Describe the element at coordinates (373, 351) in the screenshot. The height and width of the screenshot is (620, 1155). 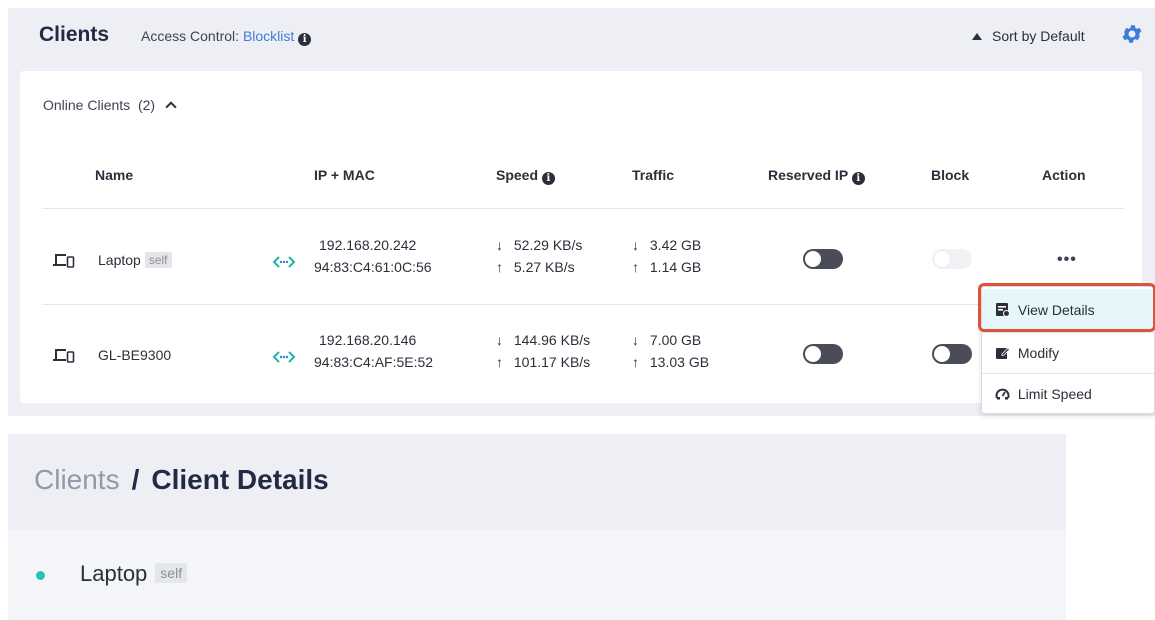
I see `ip-mac: 192.168.20.146 94:83:C4:AF:5E:52` at that location.